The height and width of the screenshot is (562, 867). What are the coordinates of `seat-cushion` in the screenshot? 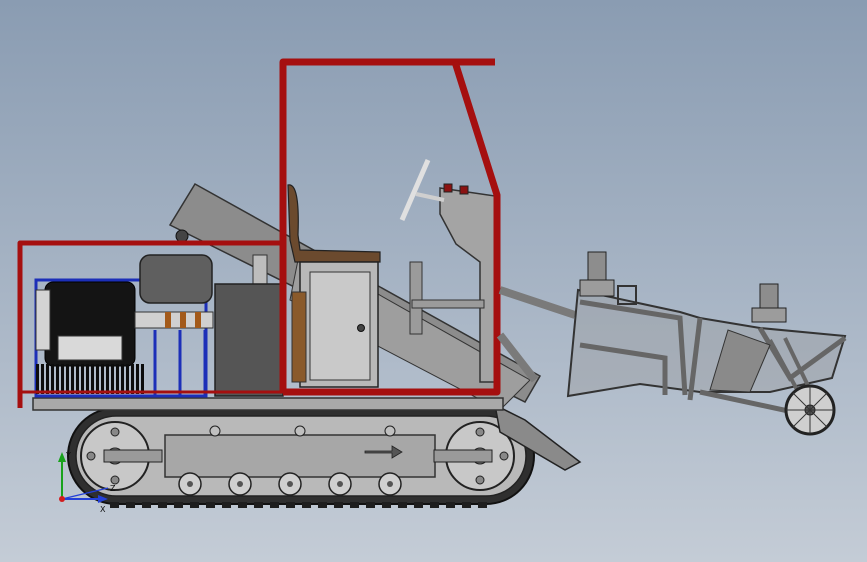 It's located at (176, 279).